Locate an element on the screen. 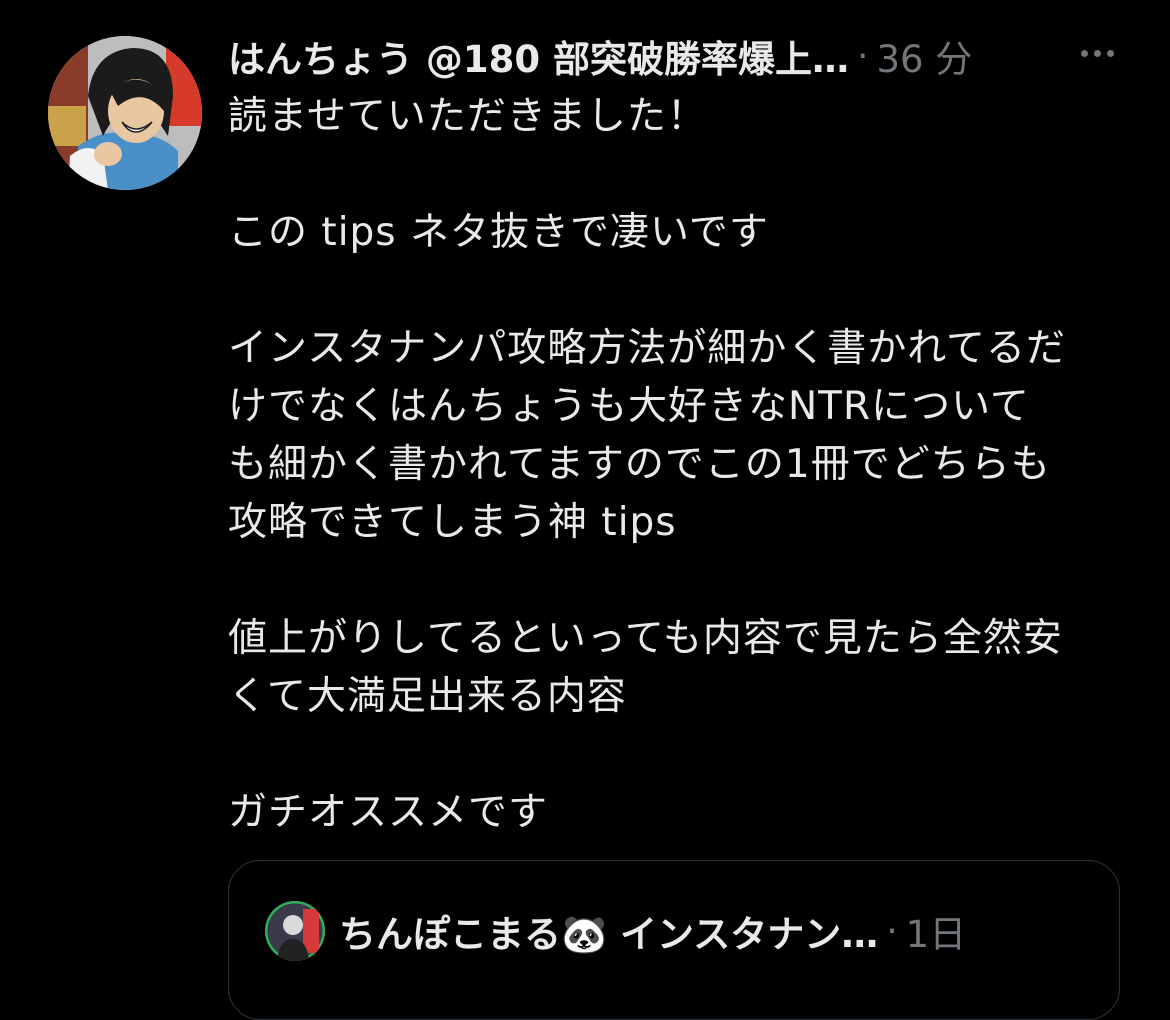 The width and height of the screenshot is (1170, 1020). tweet-paragraph: ガチオススメです is located at coordinates (388, 812).